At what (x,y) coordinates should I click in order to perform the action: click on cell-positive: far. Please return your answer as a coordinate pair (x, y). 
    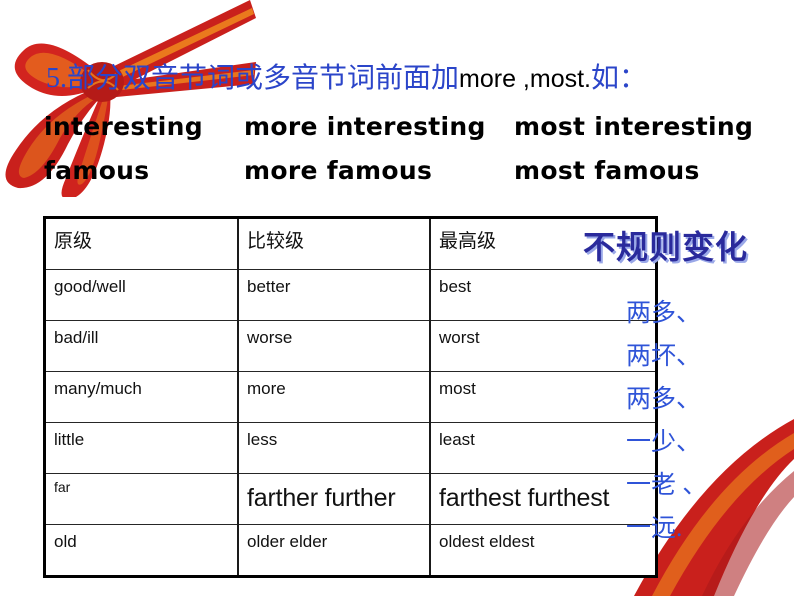
    Looking at the image, I should click on (141, 499).